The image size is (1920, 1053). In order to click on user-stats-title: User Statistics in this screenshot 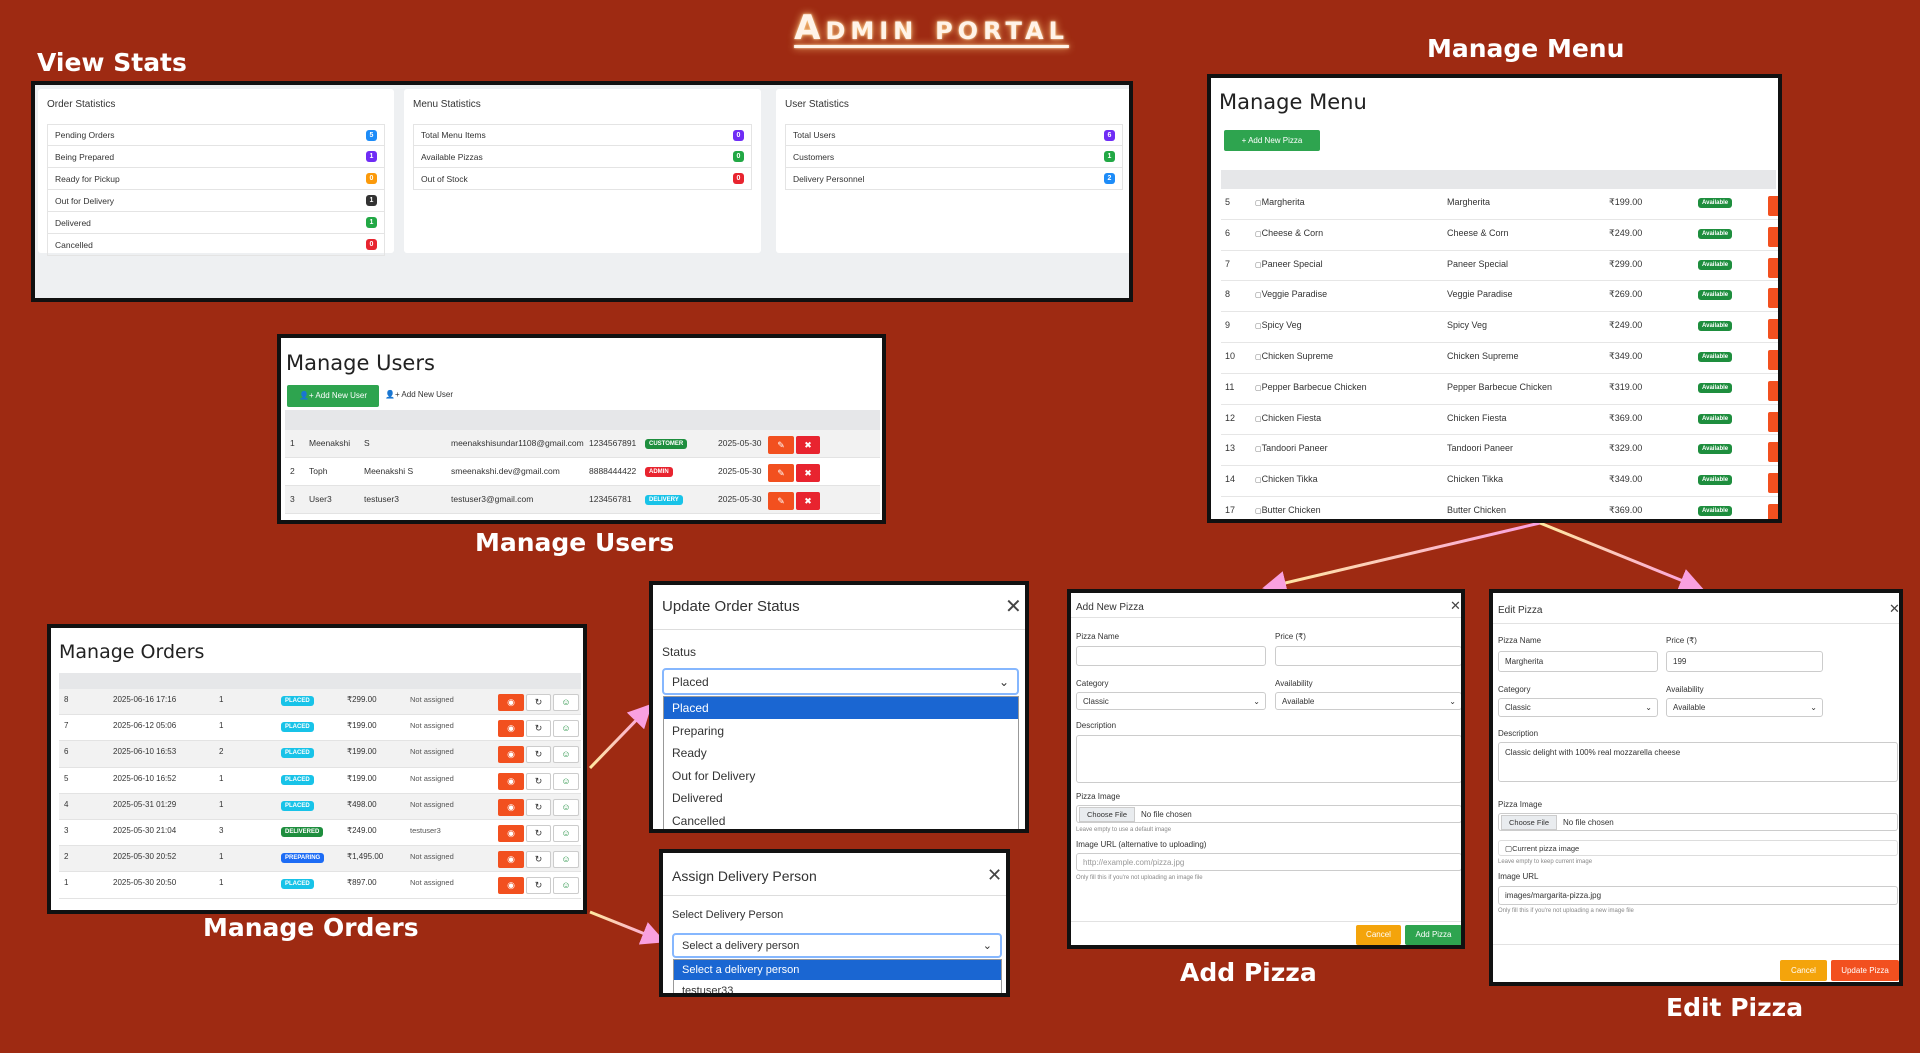, I will do `click(817, 104)`.